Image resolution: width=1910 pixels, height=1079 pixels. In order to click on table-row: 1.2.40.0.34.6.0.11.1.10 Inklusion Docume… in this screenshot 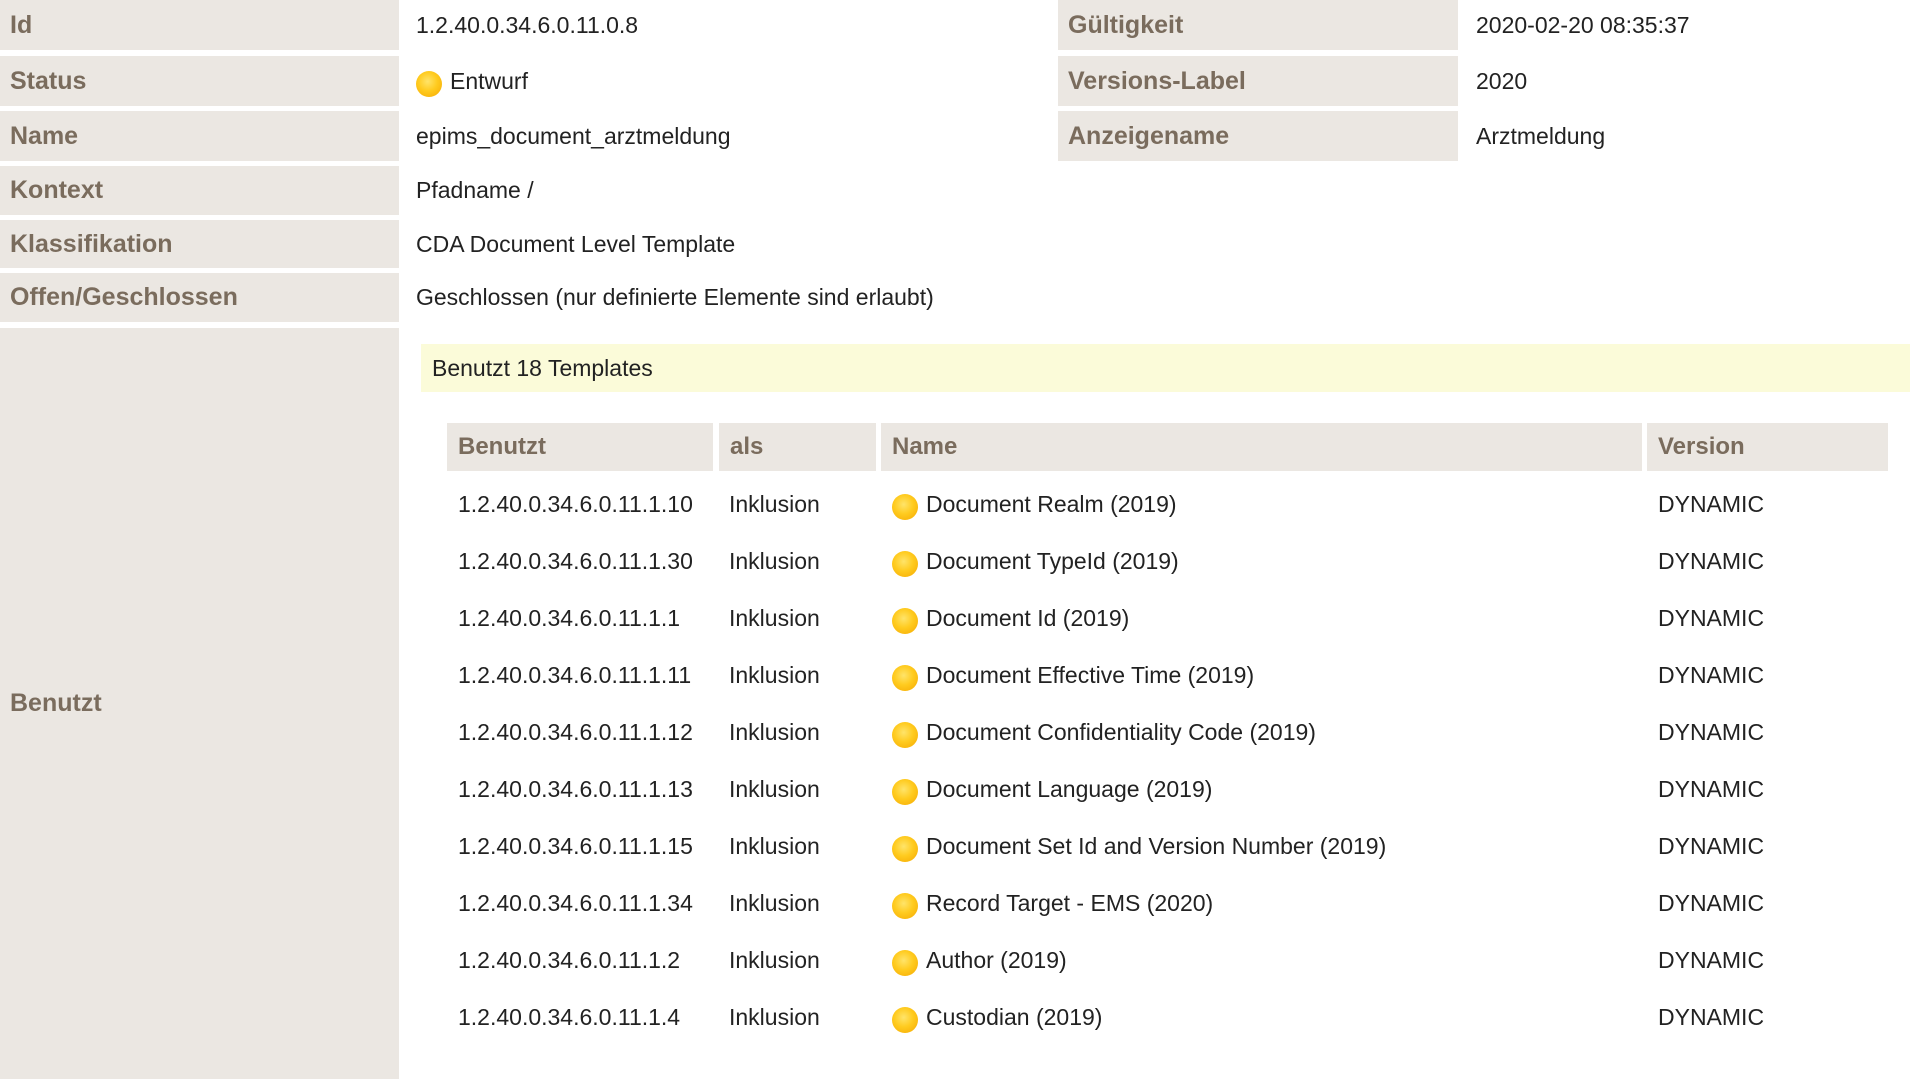, I will do `click(1167, 504)`.